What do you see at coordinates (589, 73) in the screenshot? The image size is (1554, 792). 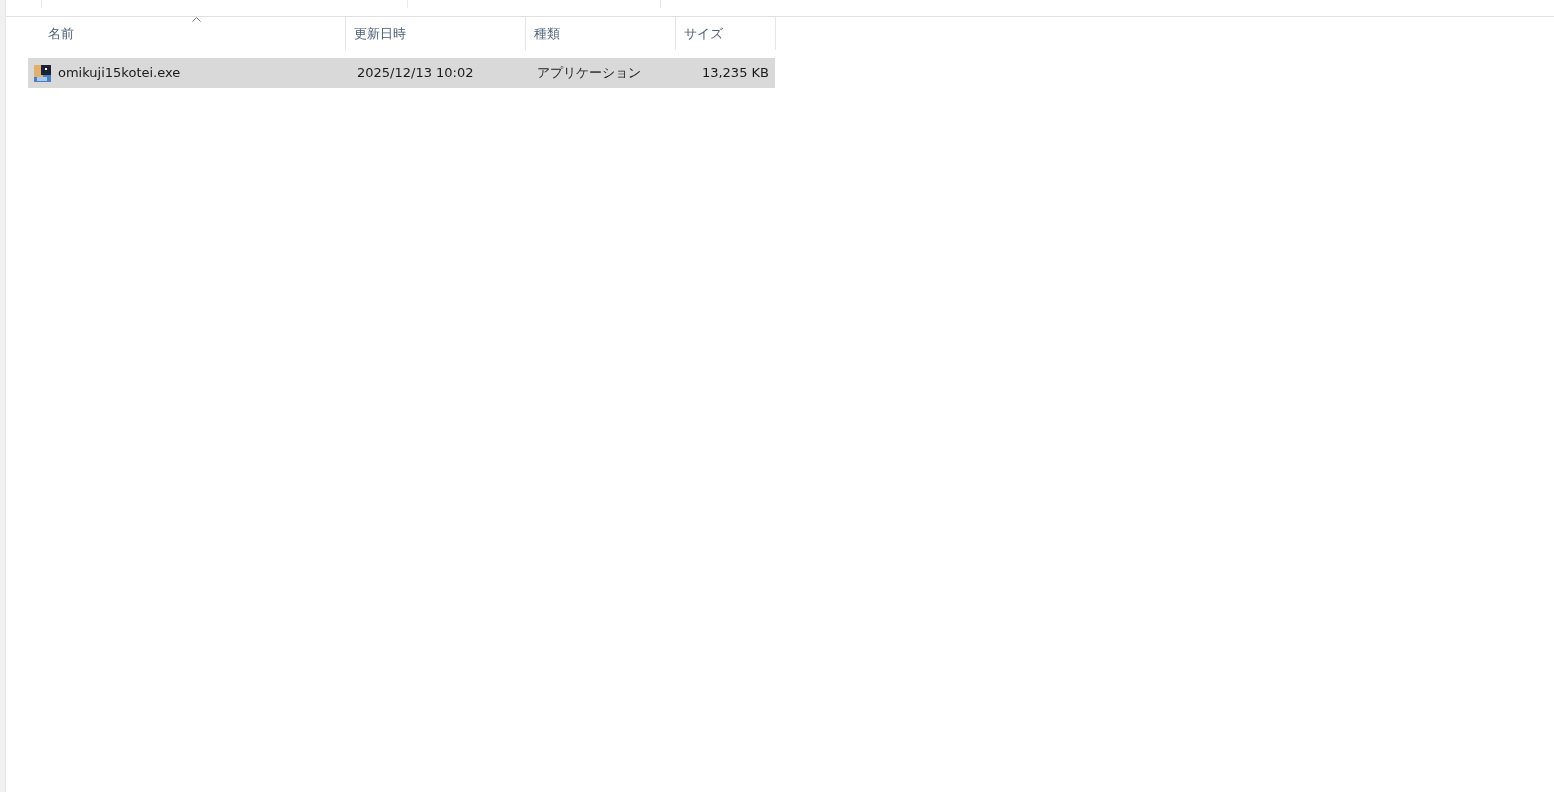 I see `file-type: アプリケーション` at bounding box center [589, 73].